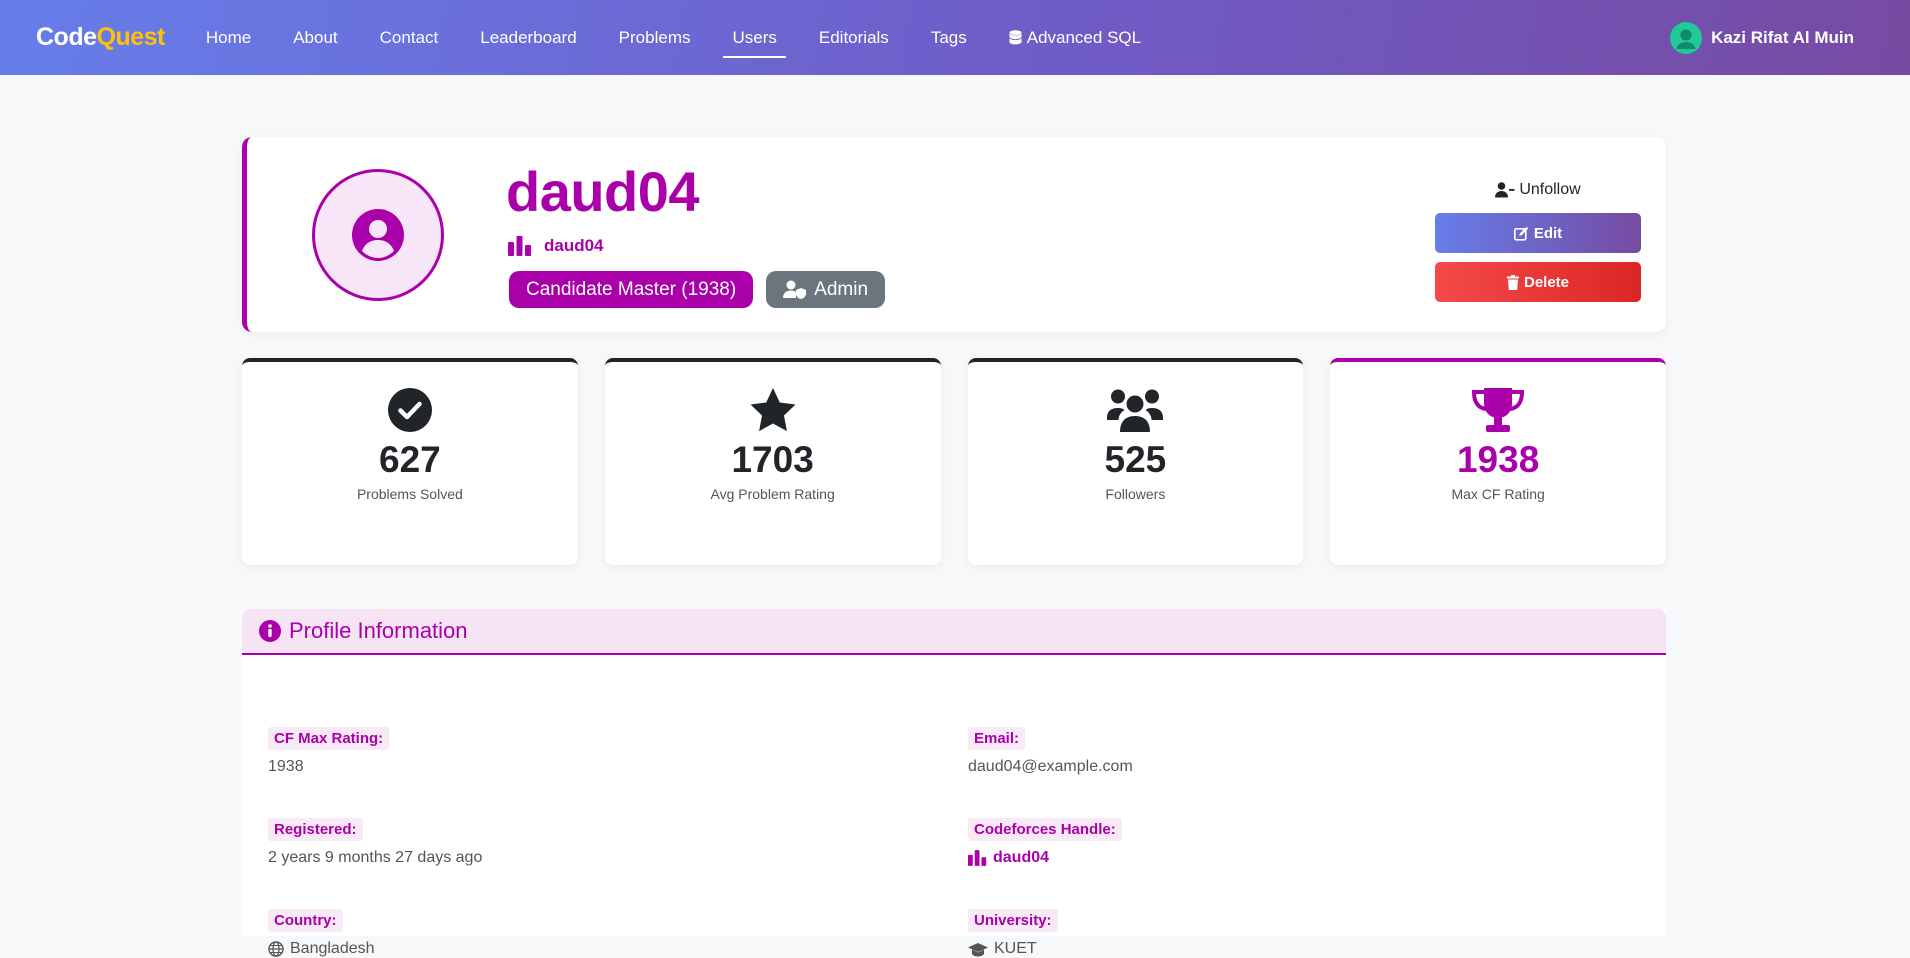 The width and height of the screenshot is (1910, 958). I want to click on nav-home: Home, so click(228, 37).